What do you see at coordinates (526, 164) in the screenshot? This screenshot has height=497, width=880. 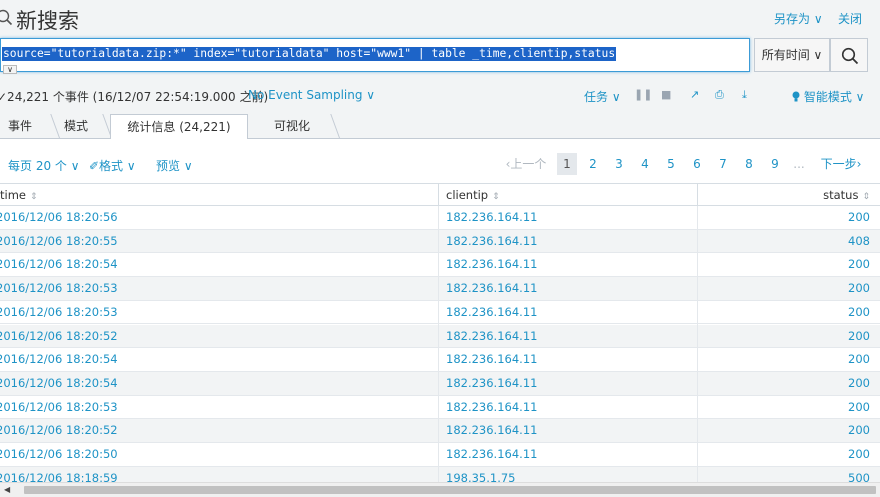 I see `prev-page-button: ‹上一个` at bounding box center [526, 164].